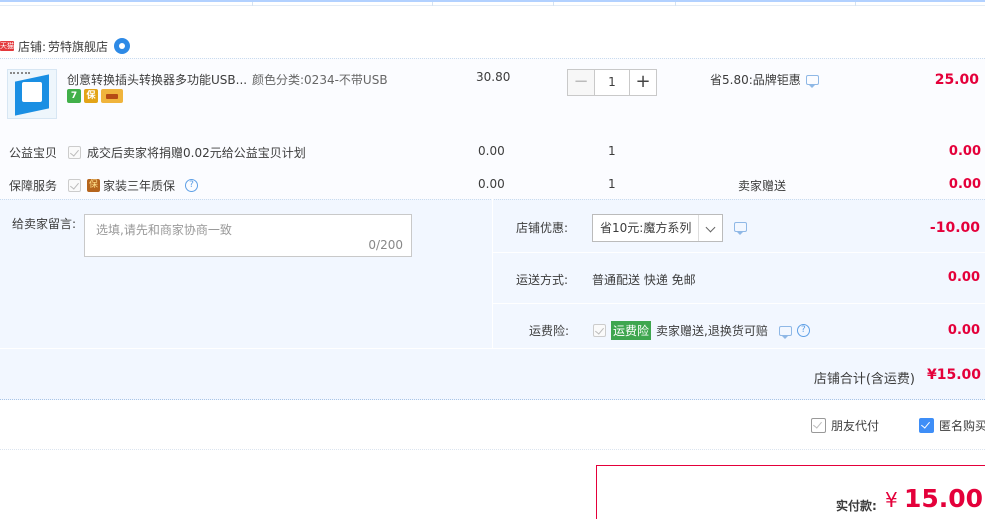 This screenshot has width=985, height=519. What do you see at coordinates (542, 280) in the screenshot?
I see `shipping-label: 运送方式:` at bounding box center [542, 280].